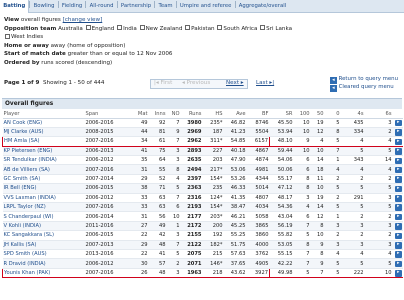 This screenshot has width=404, height=300. I want to click on tab-fielding: Fielding, so click(72, 6).